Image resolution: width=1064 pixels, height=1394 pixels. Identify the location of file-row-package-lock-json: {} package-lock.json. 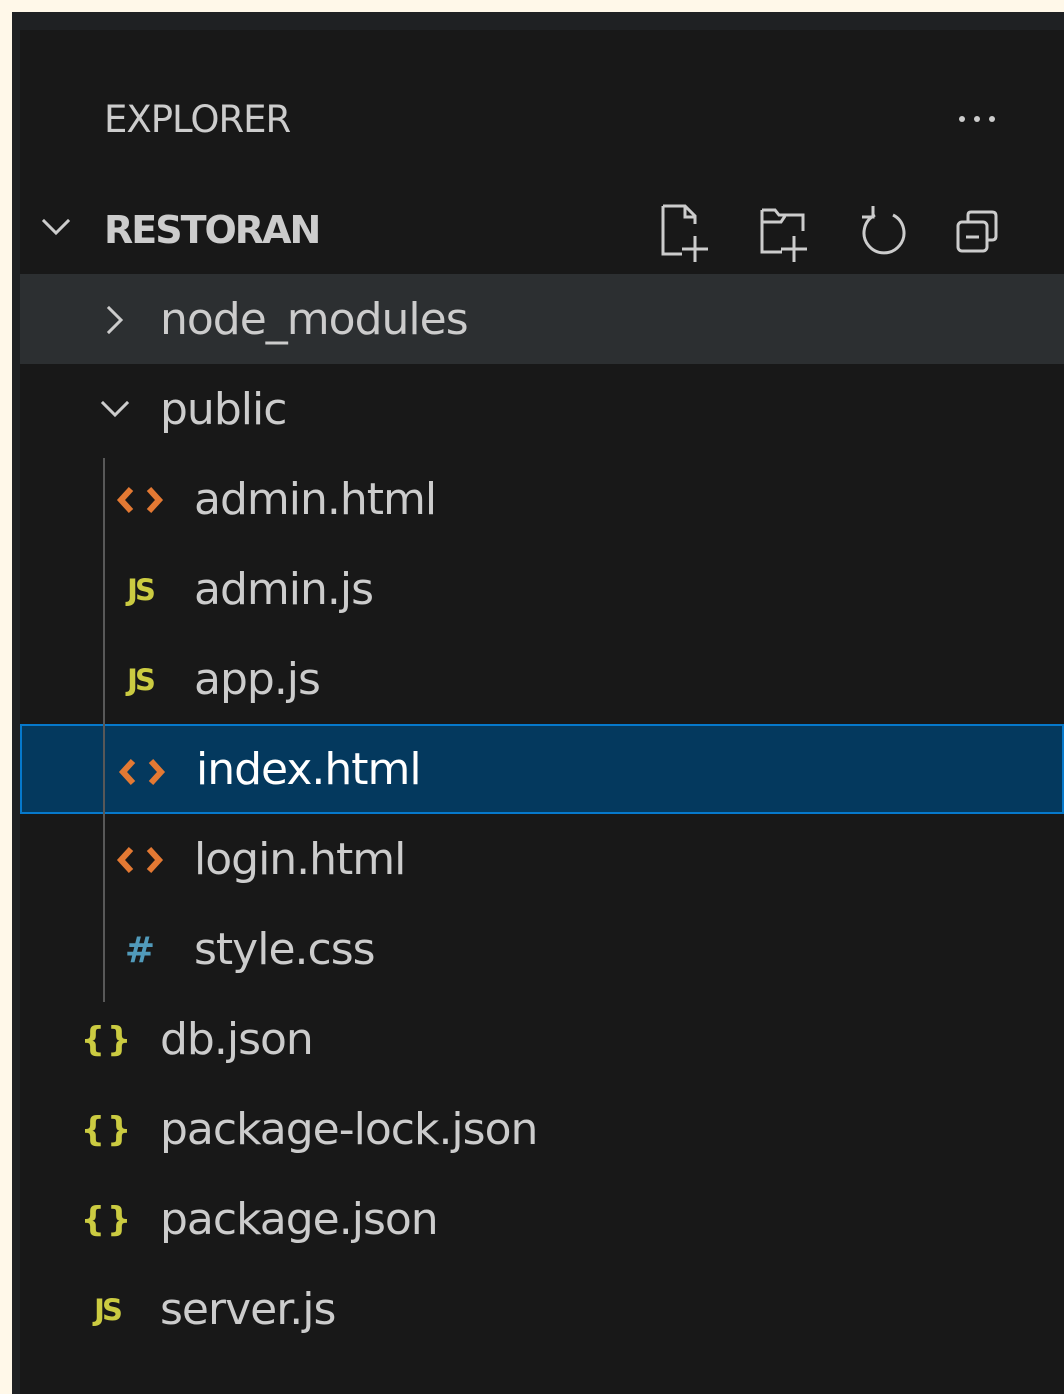
(542, 1129).